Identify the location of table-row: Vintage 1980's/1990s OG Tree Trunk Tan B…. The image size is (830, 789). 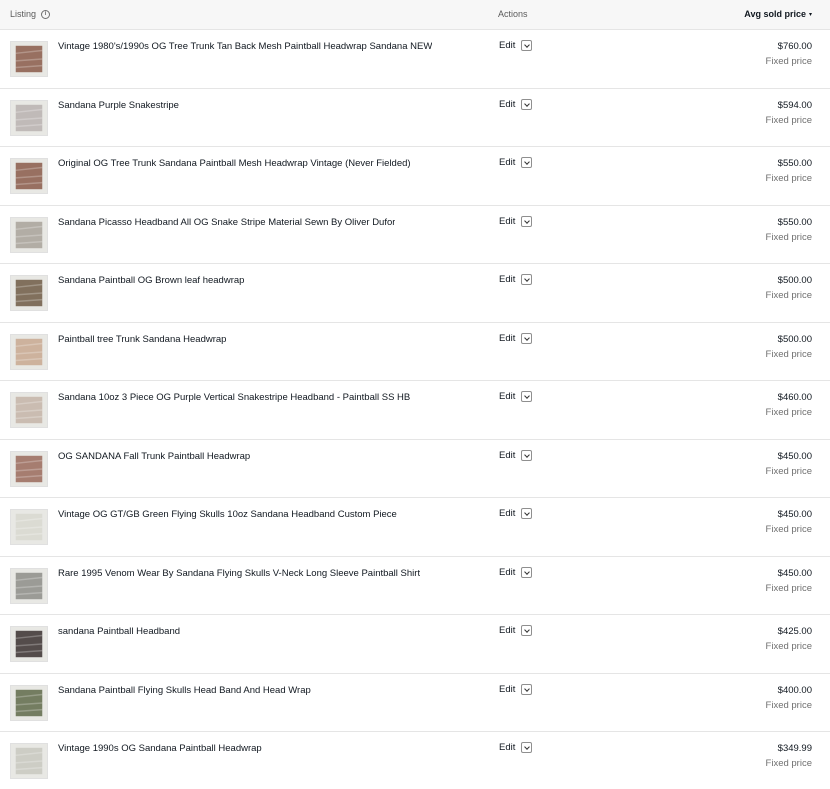
(415, 59).